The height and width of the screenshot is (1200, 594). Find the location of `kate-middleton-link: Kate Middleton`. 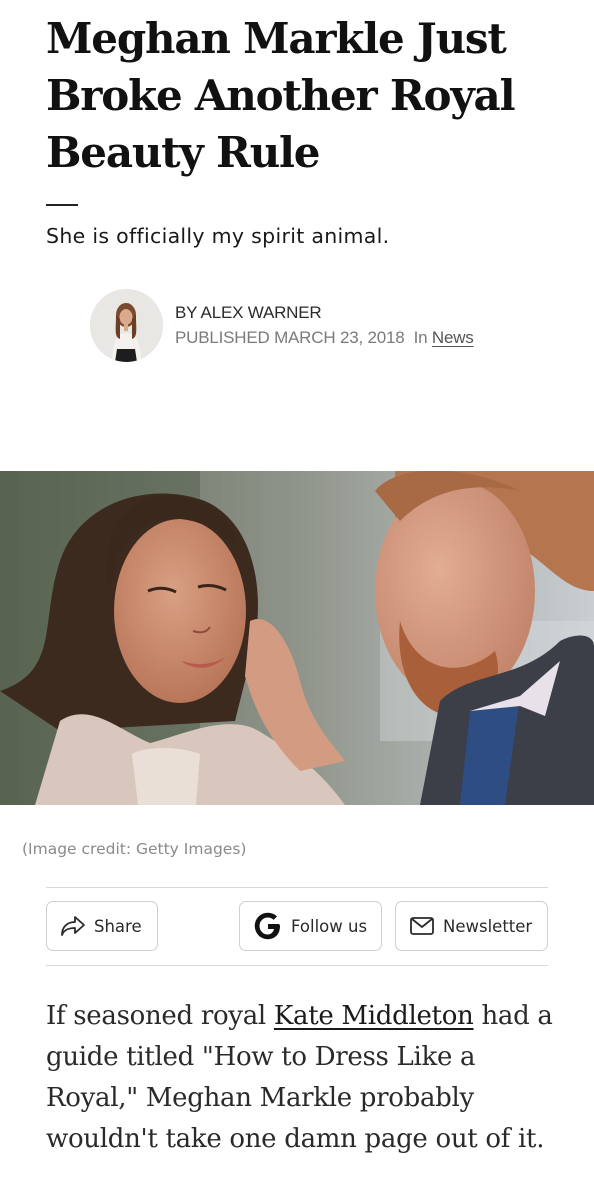

kate-middleton-link: Kate Middleton is located at coordinates (374, 1016).